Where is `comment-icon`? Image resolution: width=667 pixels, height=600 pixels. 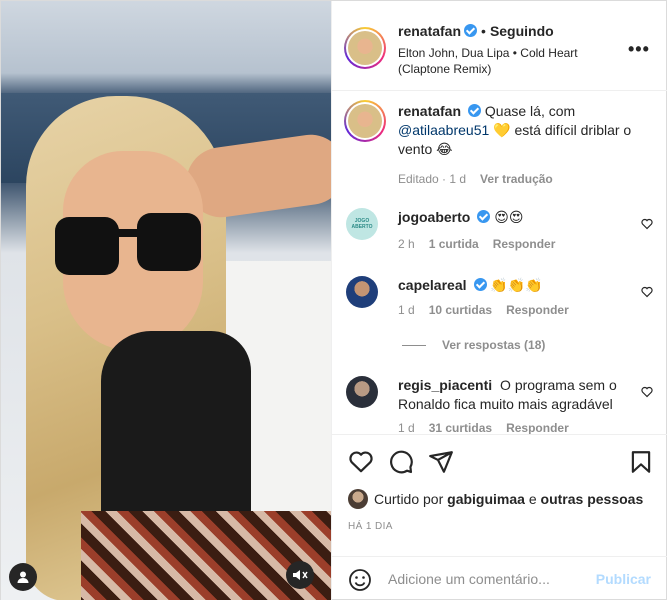
comment-icon is located at coordinates (401, 462).